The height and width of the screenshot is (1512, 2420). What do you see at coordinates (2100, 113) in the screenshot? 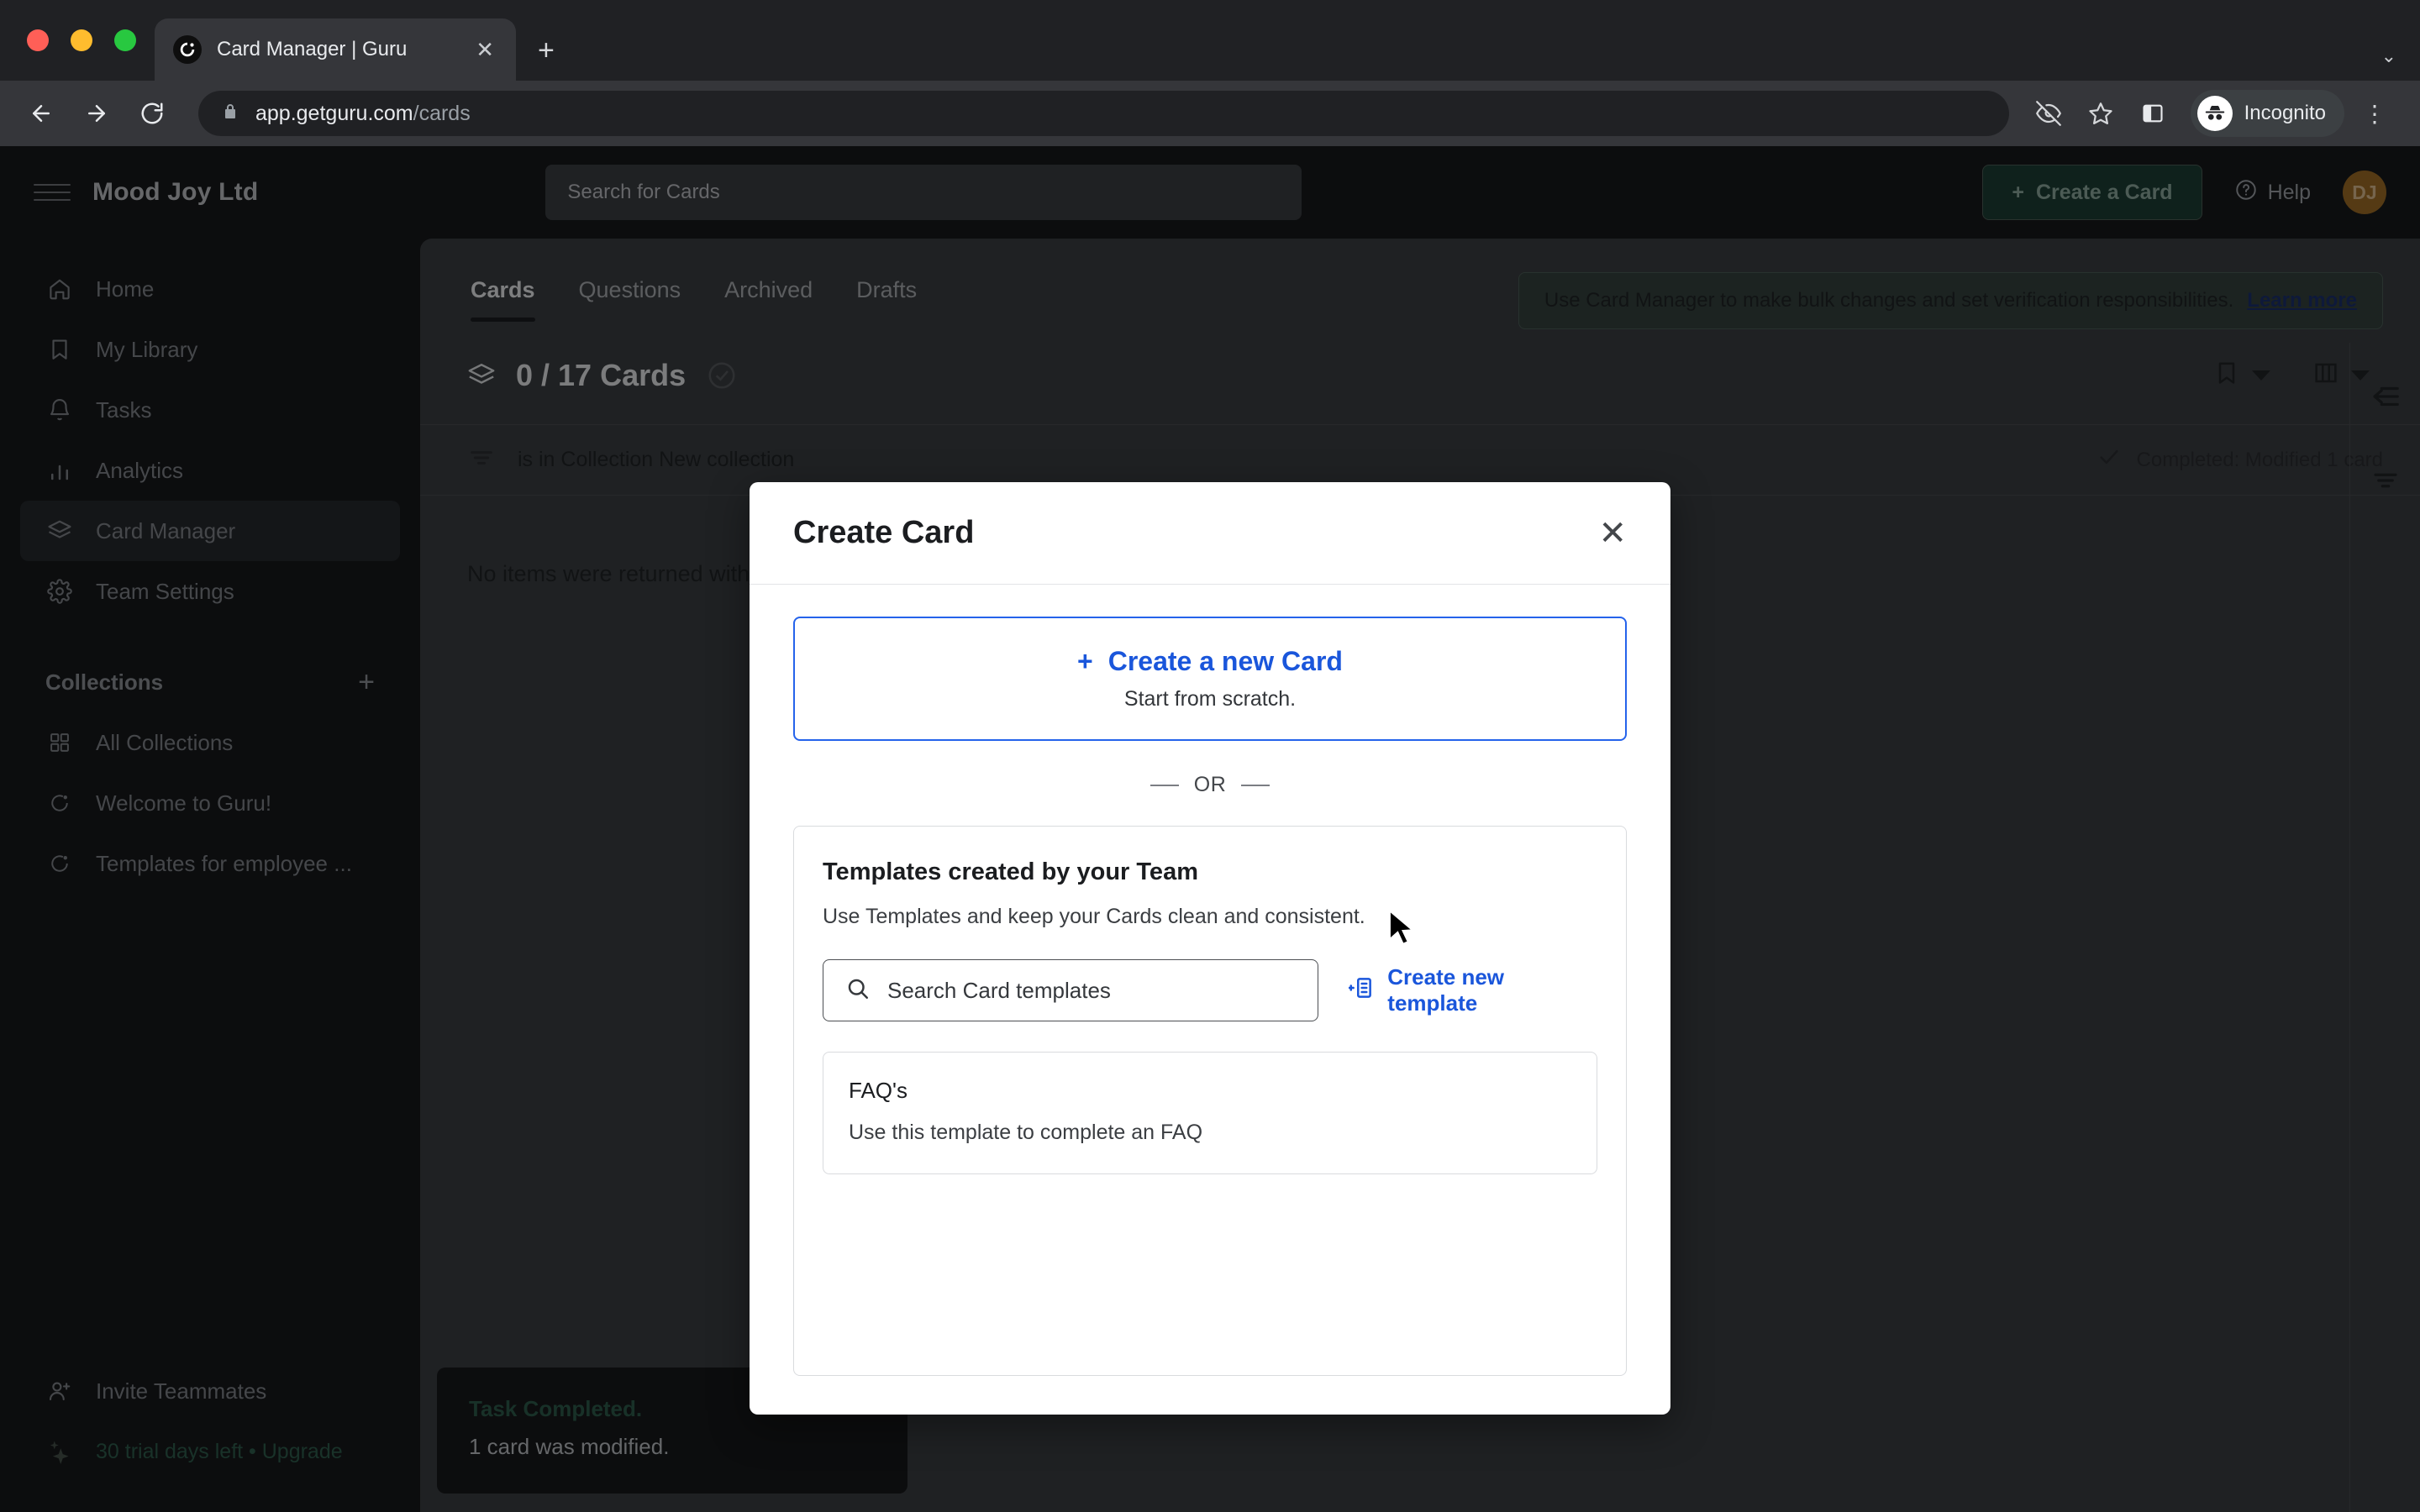
I see `bookmark-star-icon` at bounding box center [2100, 113].